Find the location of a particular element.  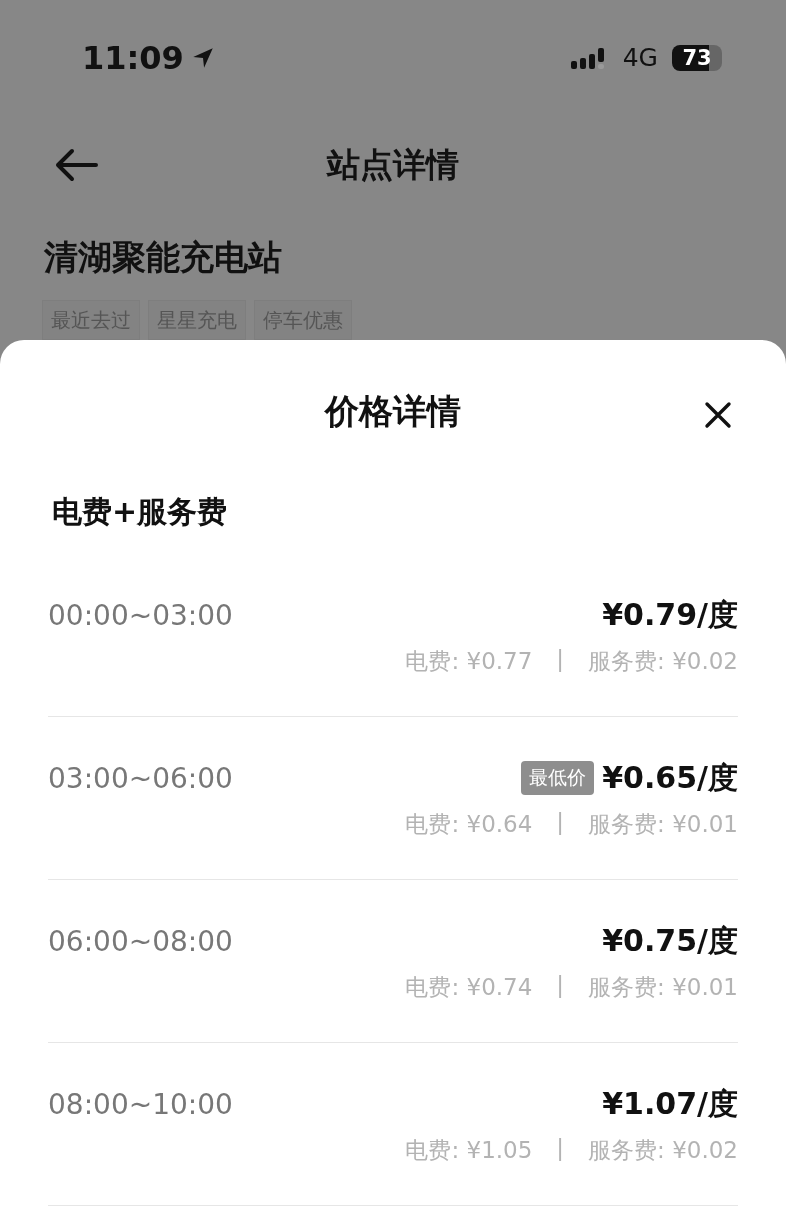

back-arrow-icon is located at coordinates (76, 165).